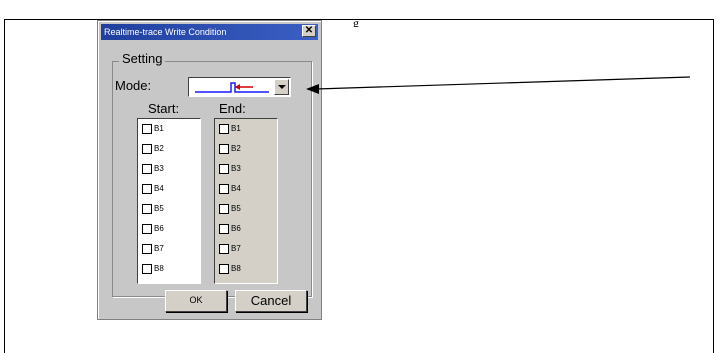  What do you see at coordinates (503, 83) in the screenshot?
I see `arrow-line` at bounding box center [503, 83].